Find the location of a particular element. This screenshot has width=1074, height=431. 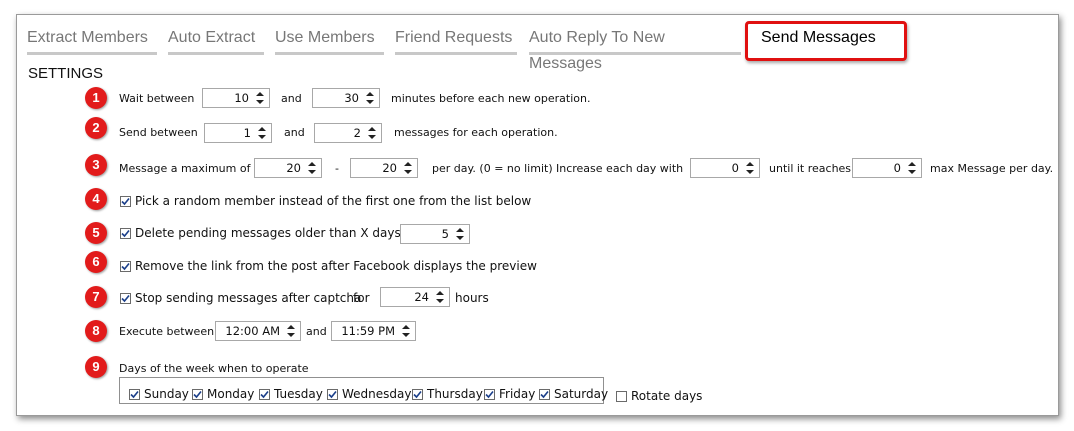

send-between-label: Send between is located at coordinates (158, 132).